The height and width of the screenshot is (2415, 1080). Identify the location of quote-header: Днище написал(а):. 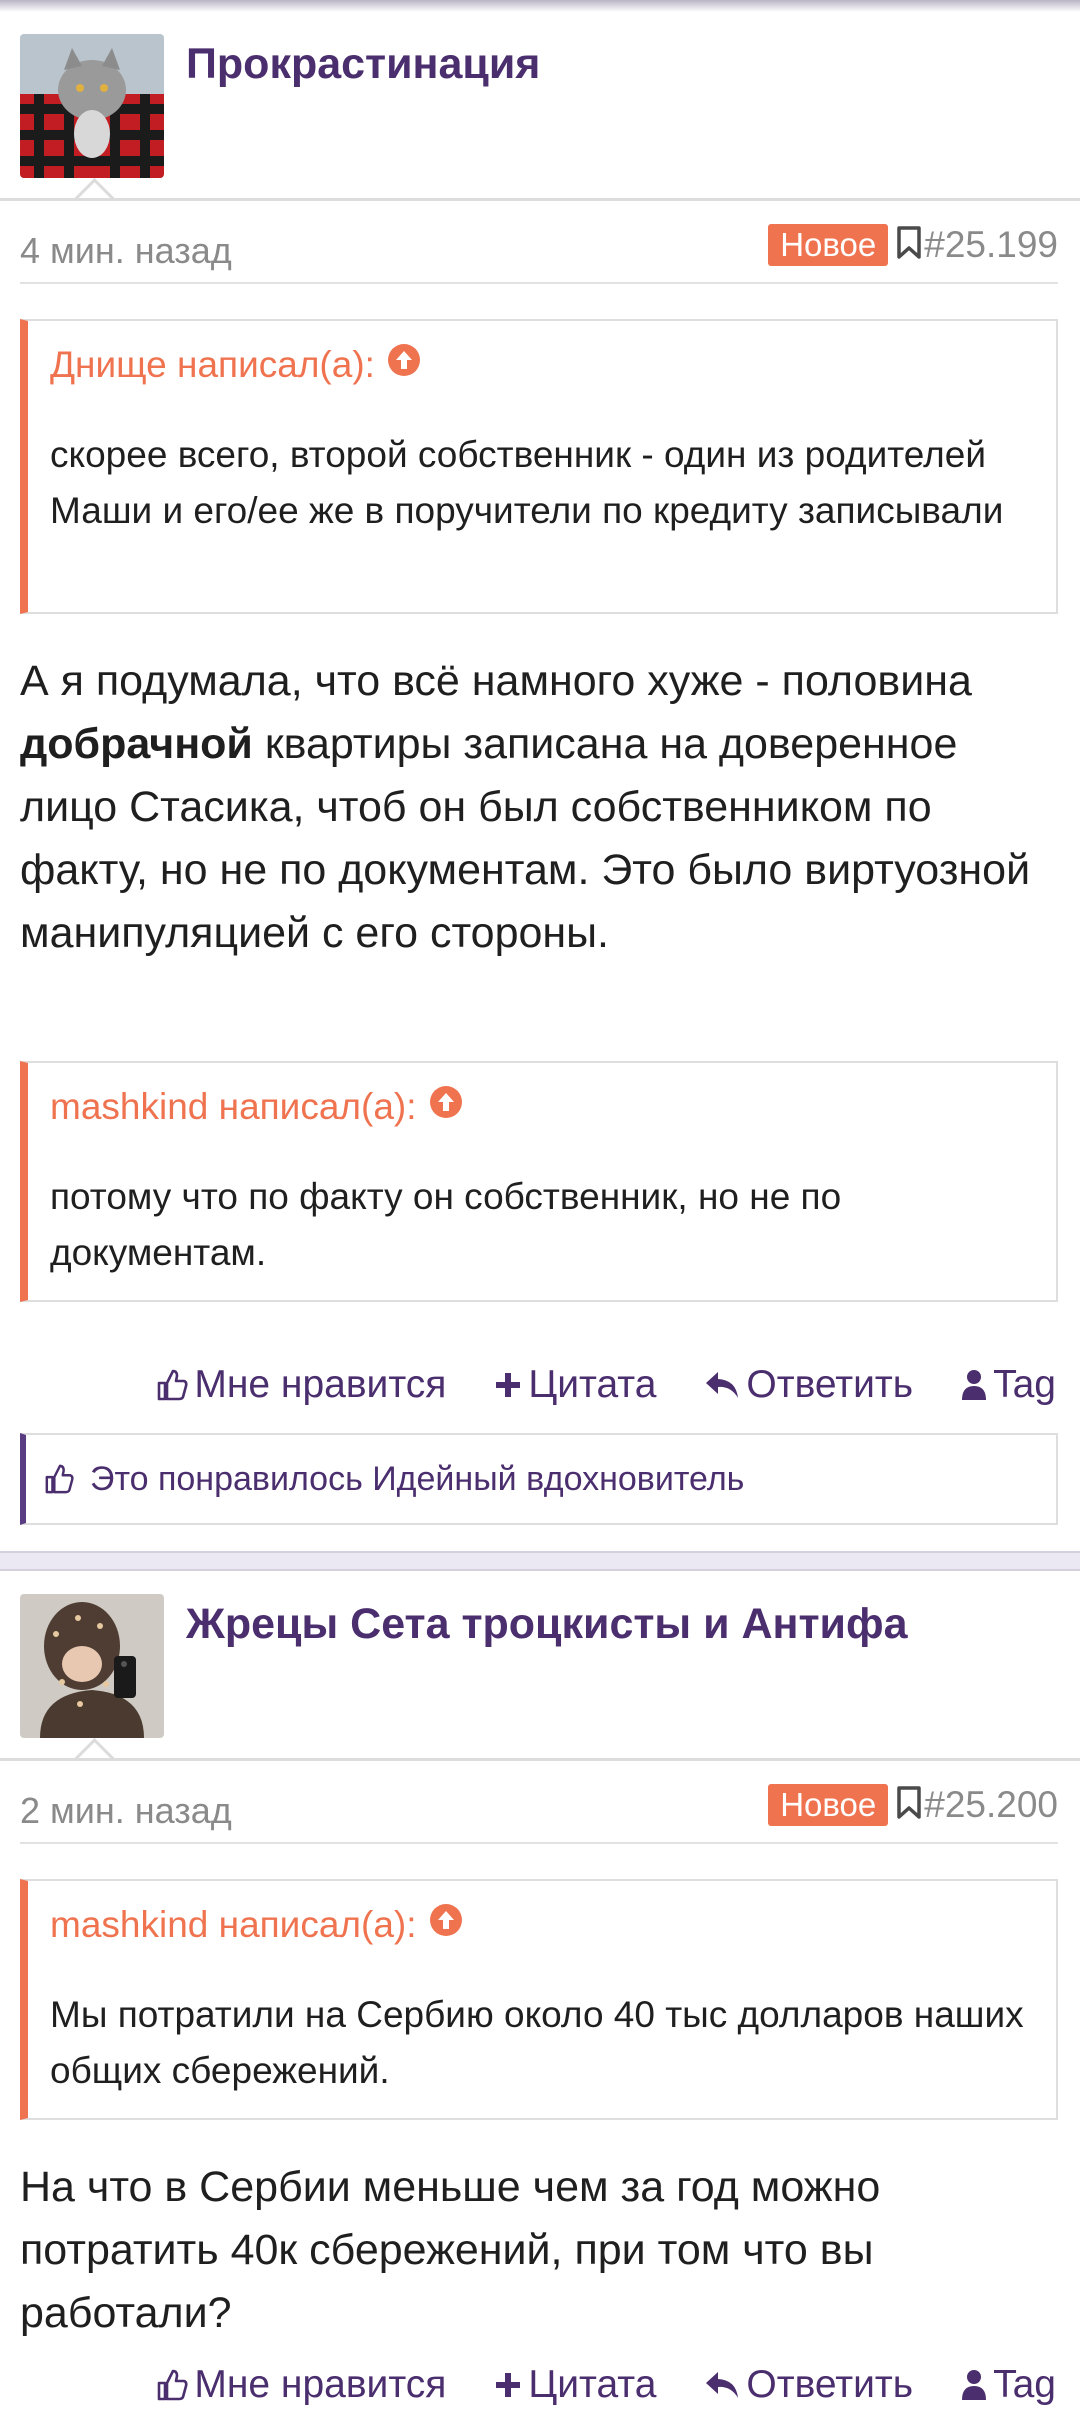
(235, 364).